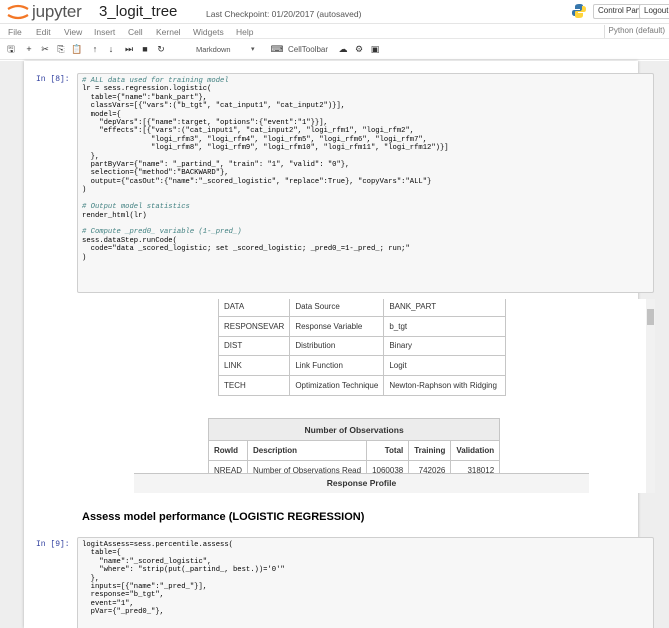  Describe the element at coordinates (254, 308) in the screenshot. I see `table-cell: DATA` at that location.